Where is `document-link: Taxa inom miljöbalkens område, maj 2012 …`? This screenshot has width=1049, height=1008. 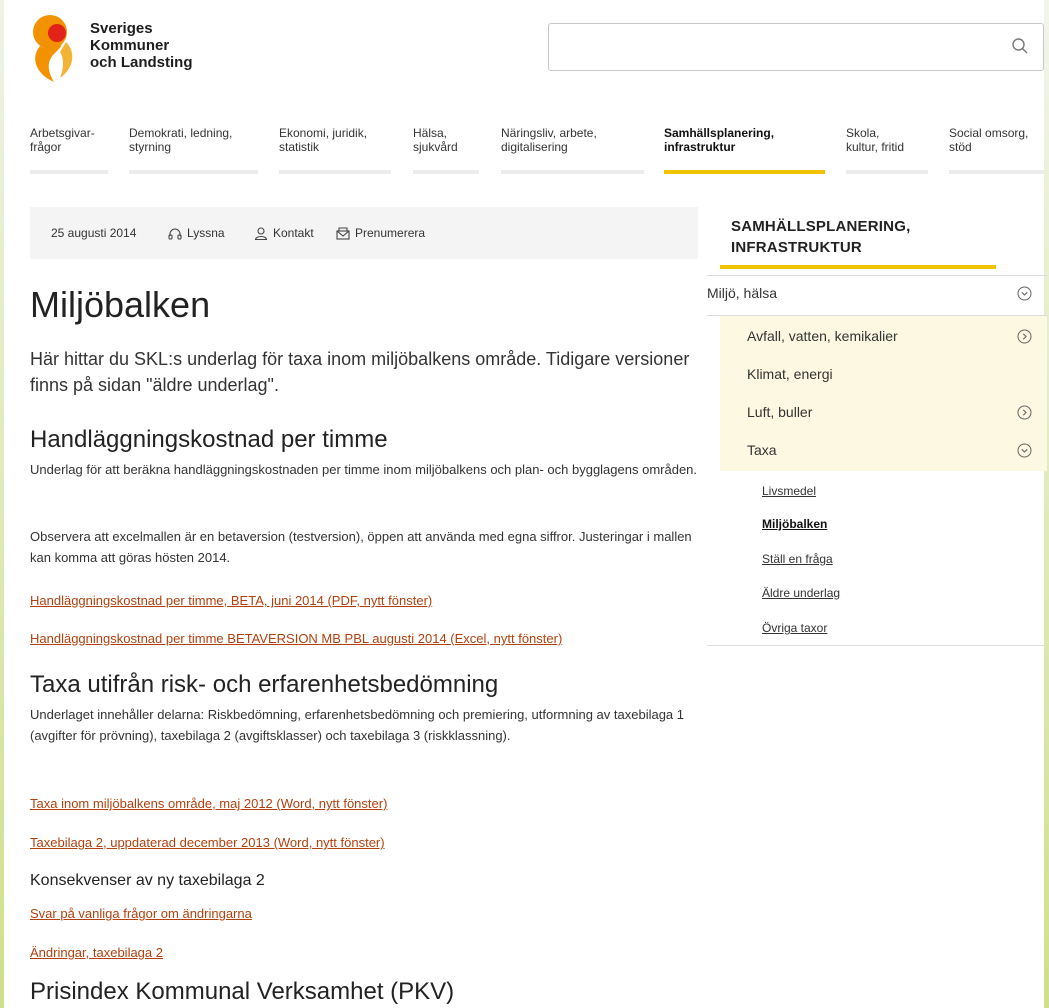 document-link: Taxa inom miljöbalkens område, maj 2012 … is located at coordinates (208, 803).